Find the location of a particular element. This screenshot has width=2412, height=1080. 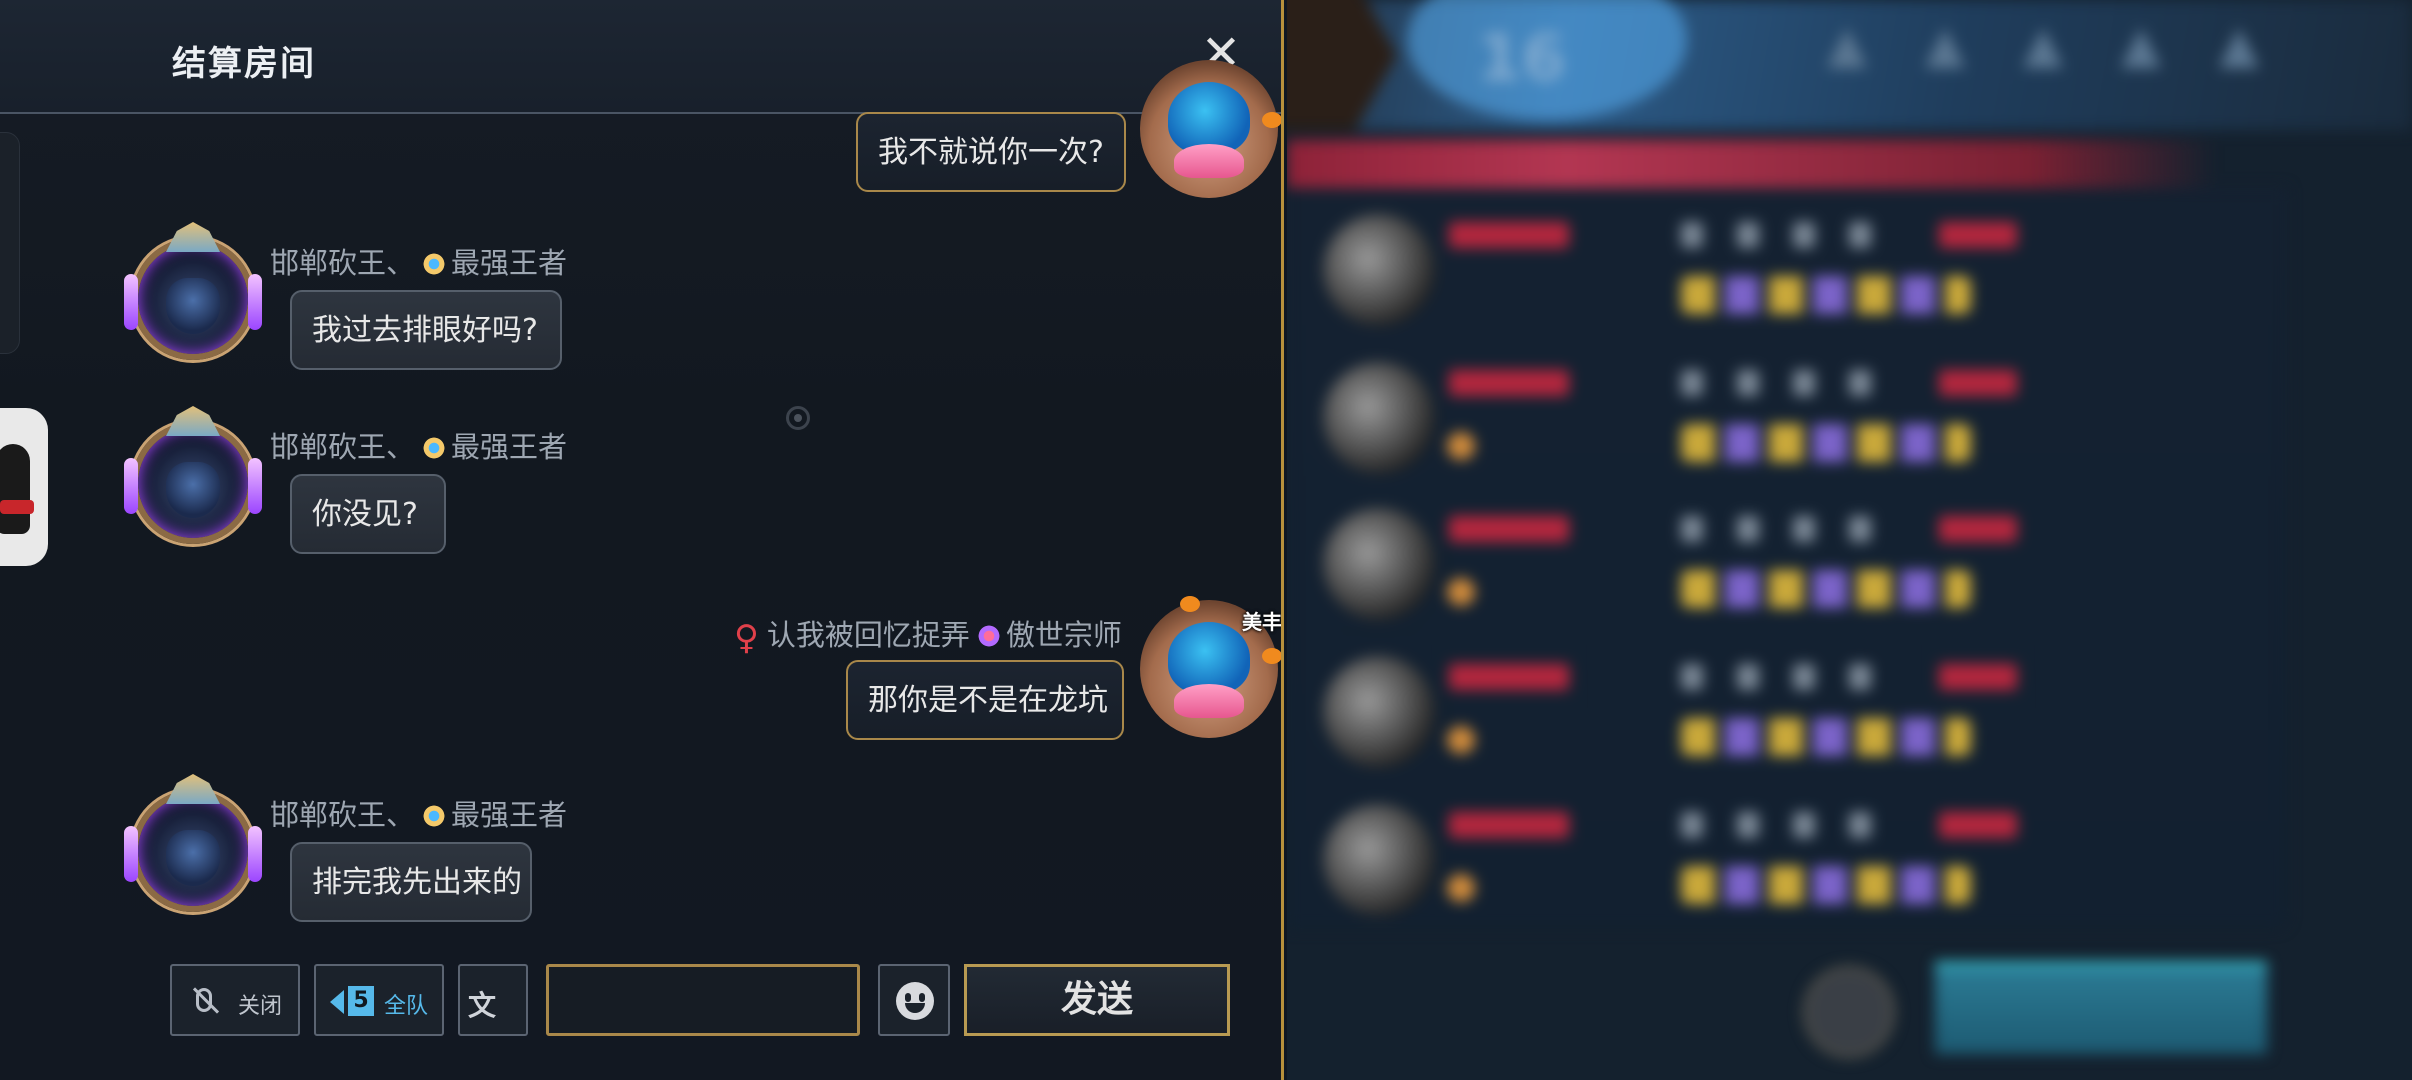

side-drawer-tab is located at coordinates (10, 243).